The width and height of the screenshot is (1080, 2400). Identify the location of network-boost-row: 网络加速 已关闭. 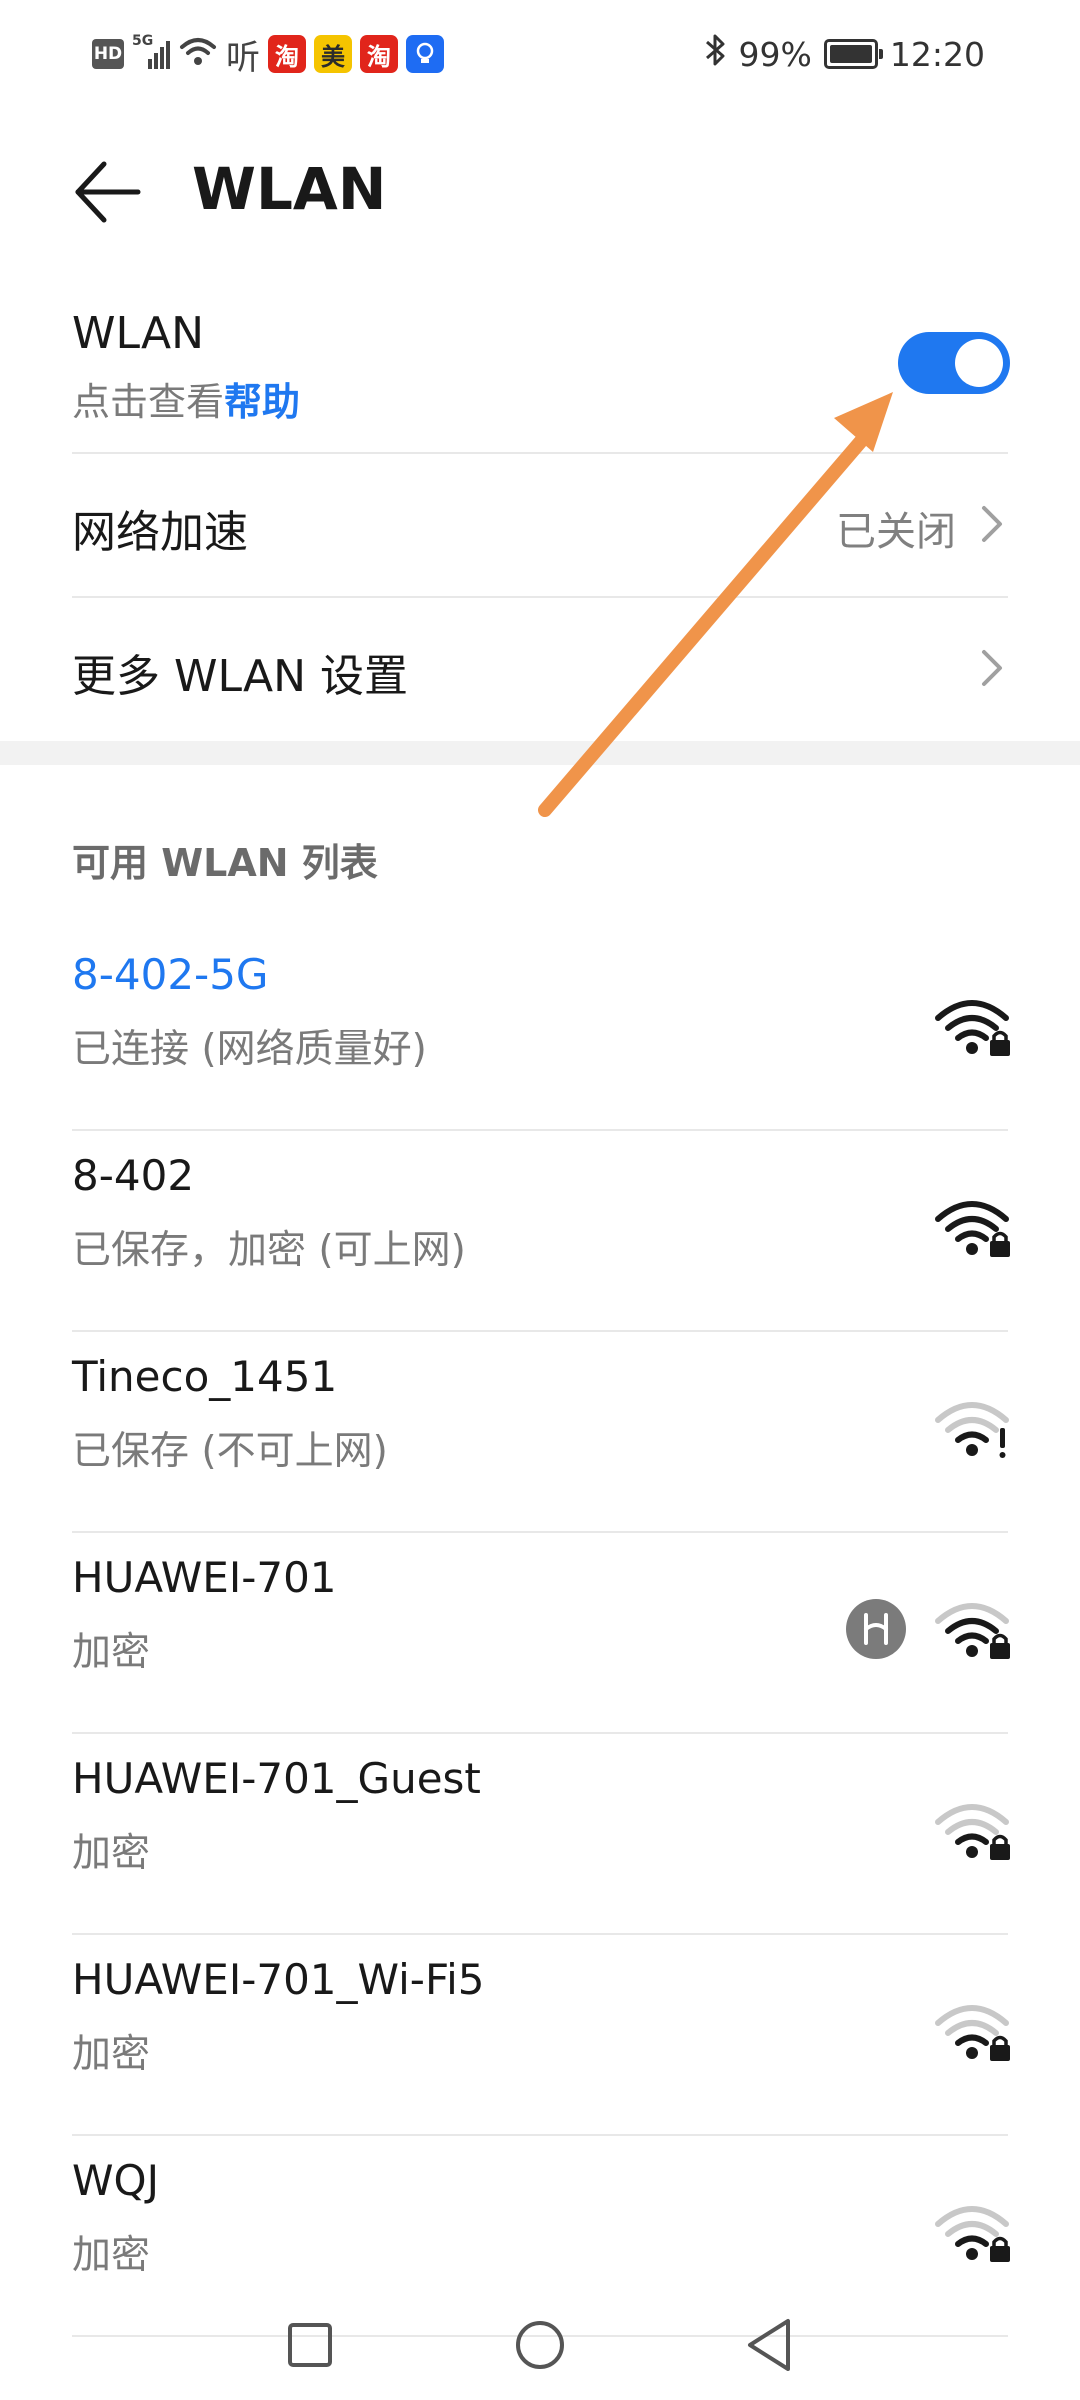
(540, 524).